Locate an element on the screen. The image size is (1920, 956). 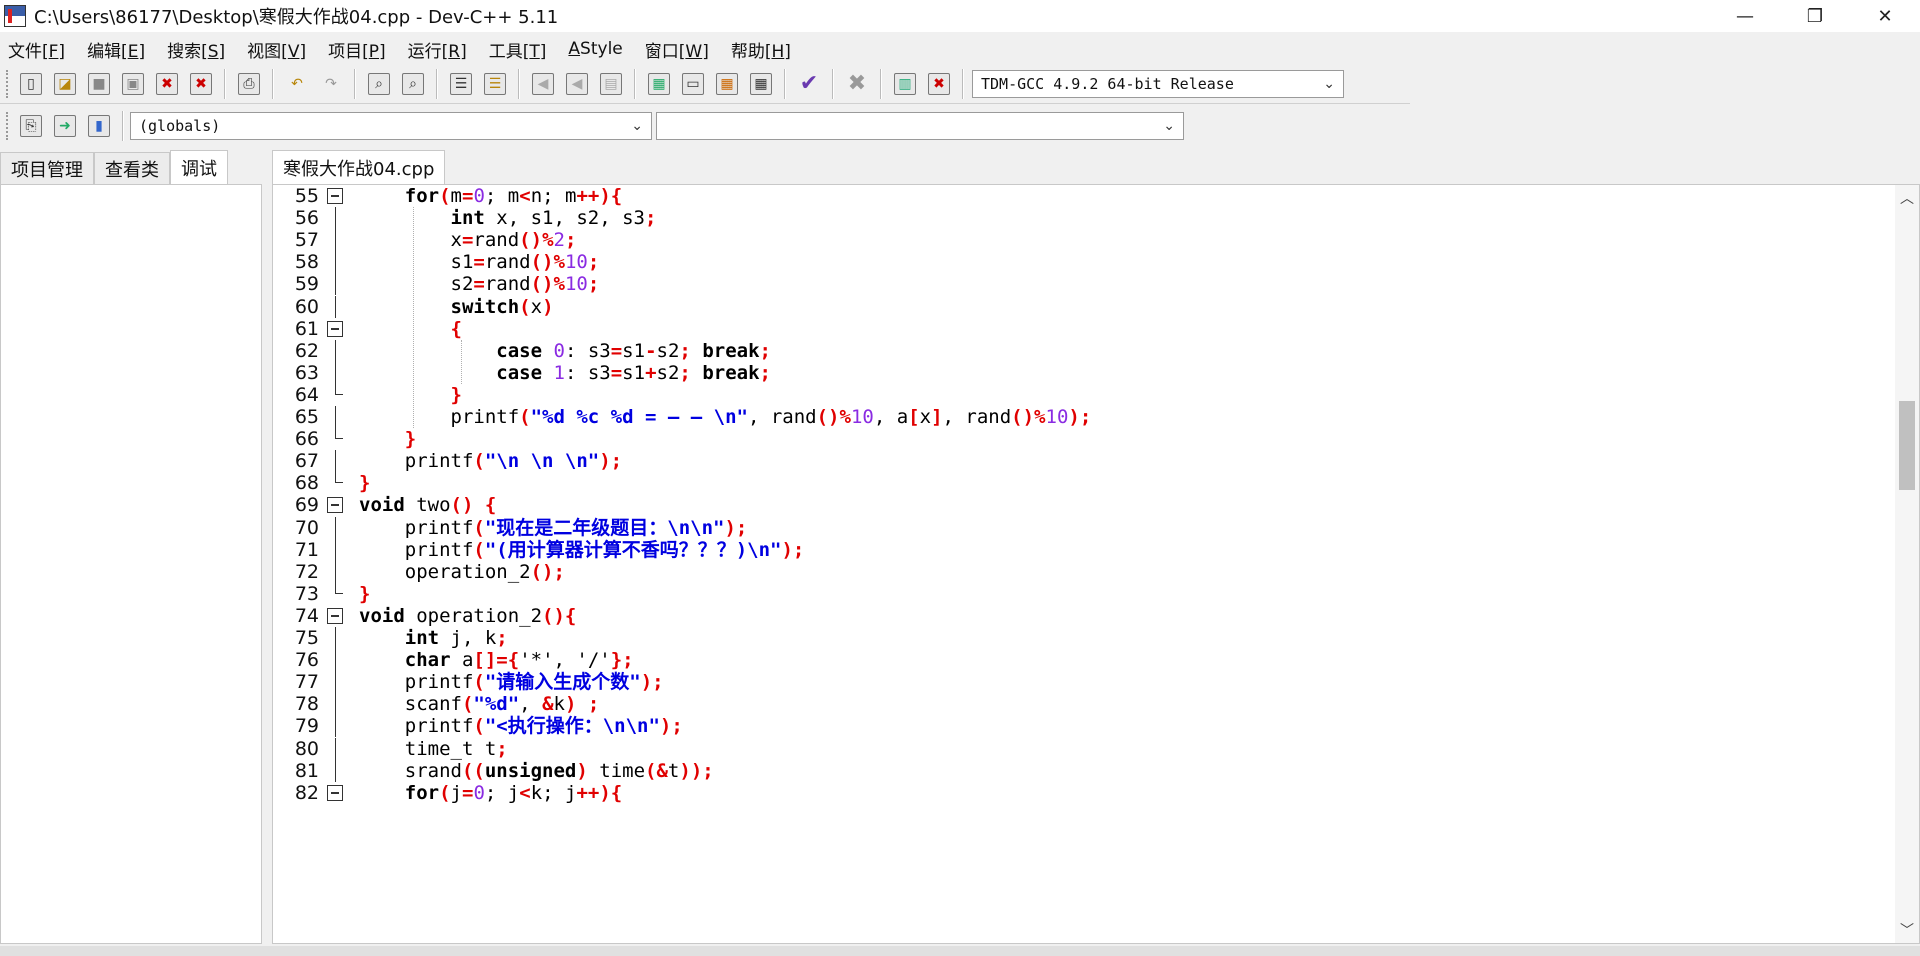
tab-class-browser: 查看类 is located at coordinates (132, 168).